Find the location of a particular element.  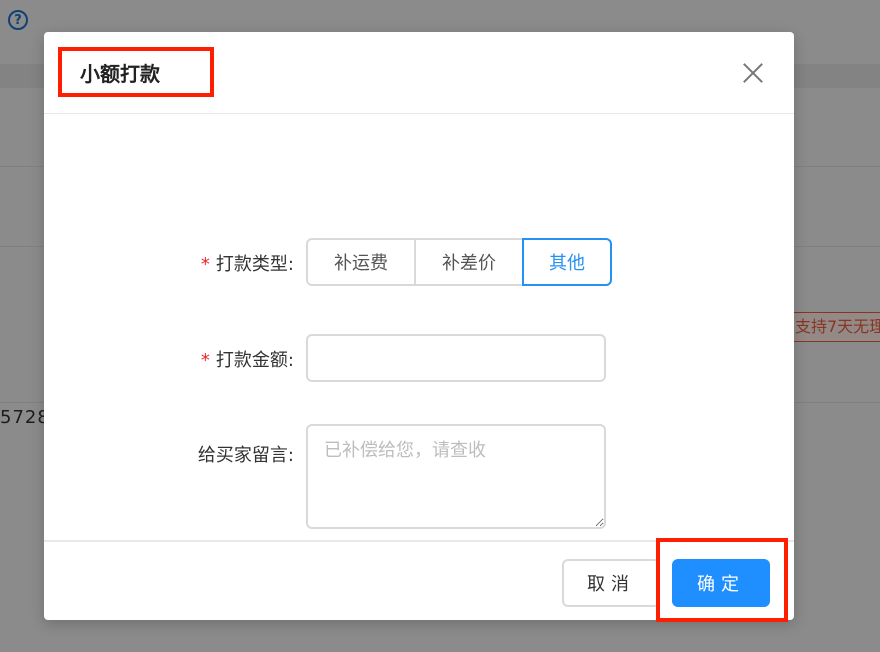

payment-amount-label: * 打款金额: is located at coordinates (247, 360).